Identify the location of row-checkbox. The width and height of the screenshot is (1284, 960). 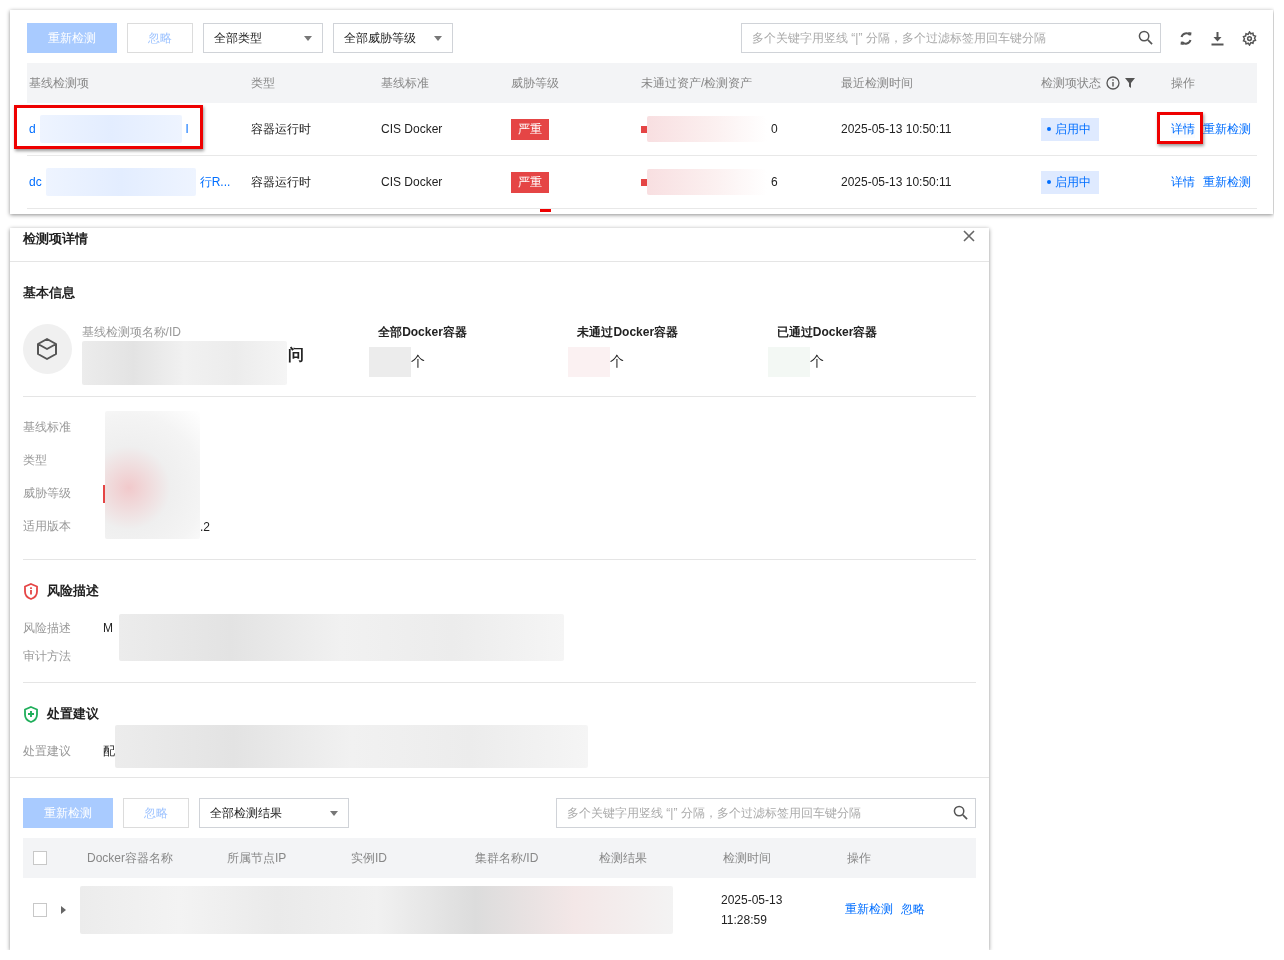
(40, 909).